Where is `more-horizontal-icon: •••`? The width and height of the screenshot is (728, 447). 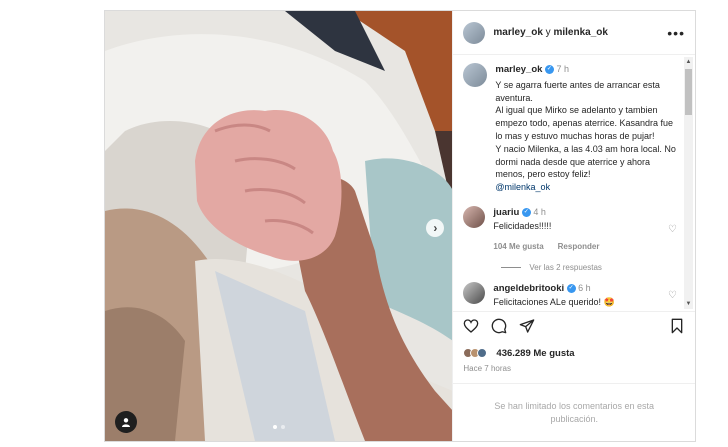
more-horizontal-icon: ••• is located at coordinates (676, 33).